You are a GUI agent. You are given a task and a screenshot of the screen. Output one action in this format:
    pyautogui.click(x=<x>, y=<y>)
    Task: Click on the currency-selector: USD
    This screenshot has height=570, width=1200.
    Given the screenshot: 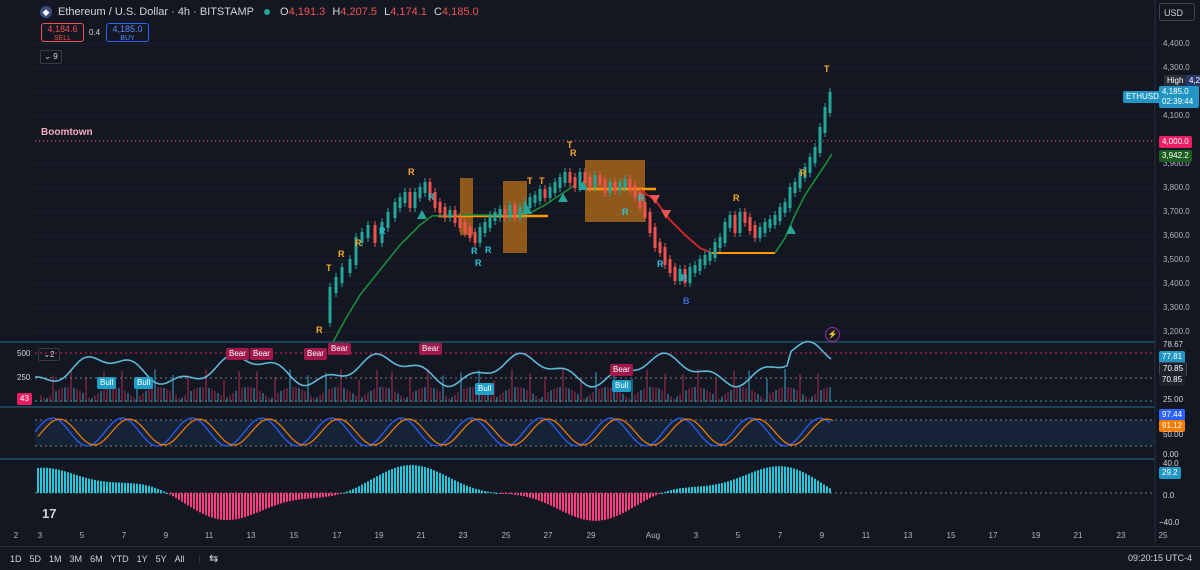 What is the action you would take?
    pyautogui.click(x=1177, y=12)
    